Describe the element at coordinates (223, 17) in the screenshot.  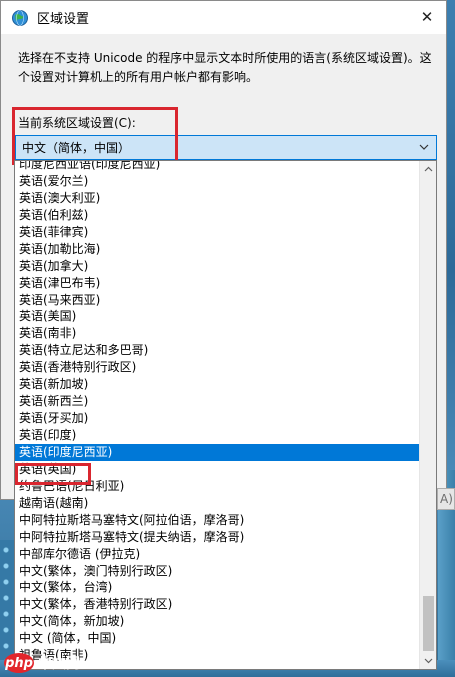
I see `title-bar: 区域设置 ✕` at that location.